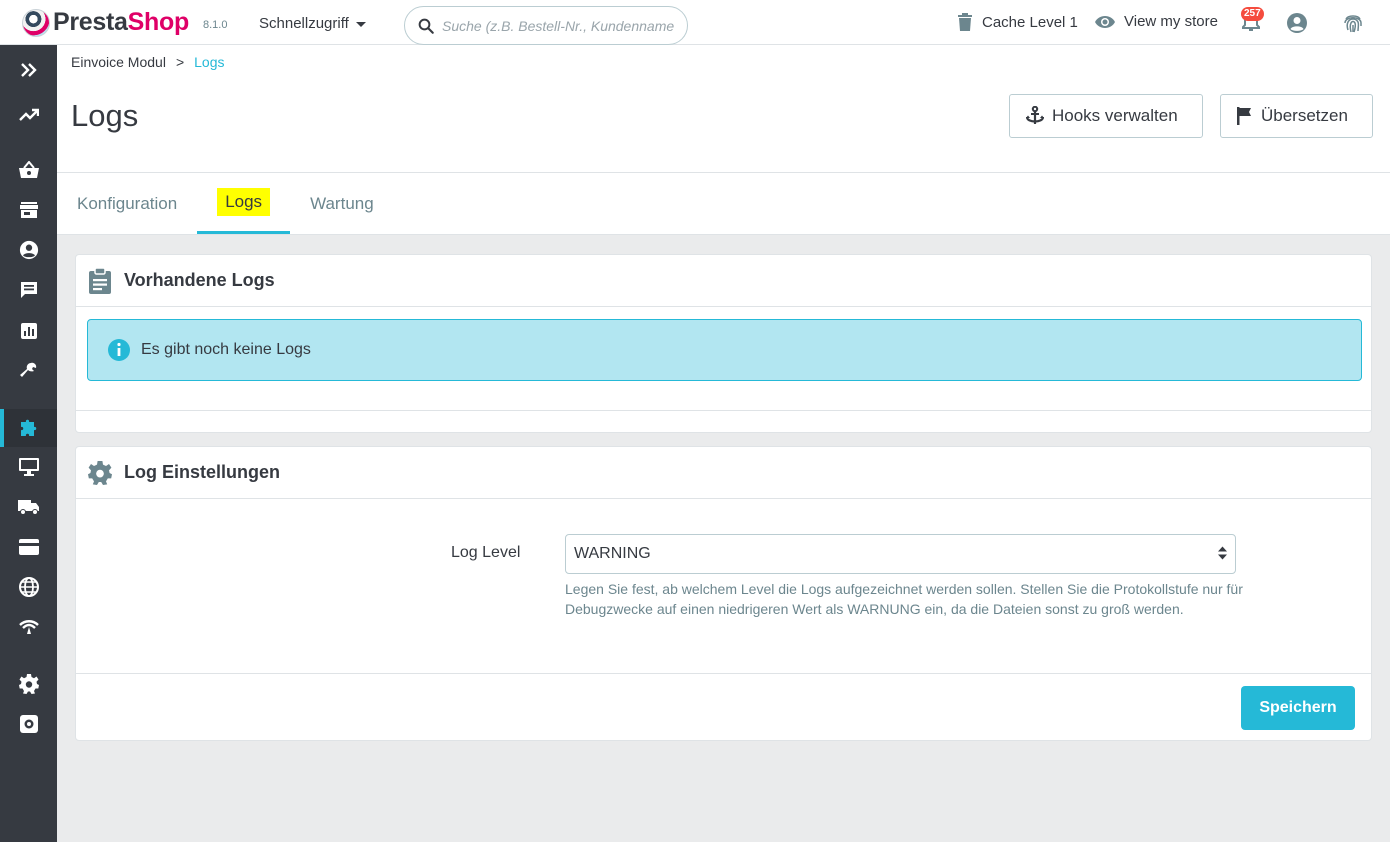 The height and width of the screenshot is (842, 1390). What do you see at coordinates (1035, 115) in the screenshot?
I see `anchor-icon` at bounding box center [1035, 115].